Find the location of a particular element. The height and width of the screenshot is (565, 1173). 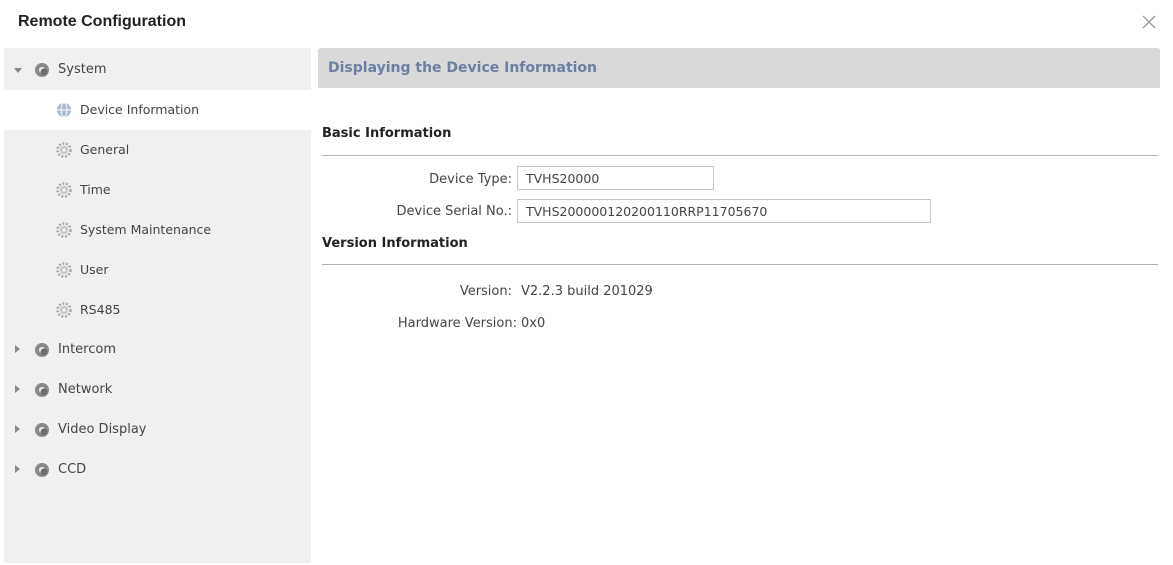

sidebar-item-label: RS485 is located at coordinates (100, 309).